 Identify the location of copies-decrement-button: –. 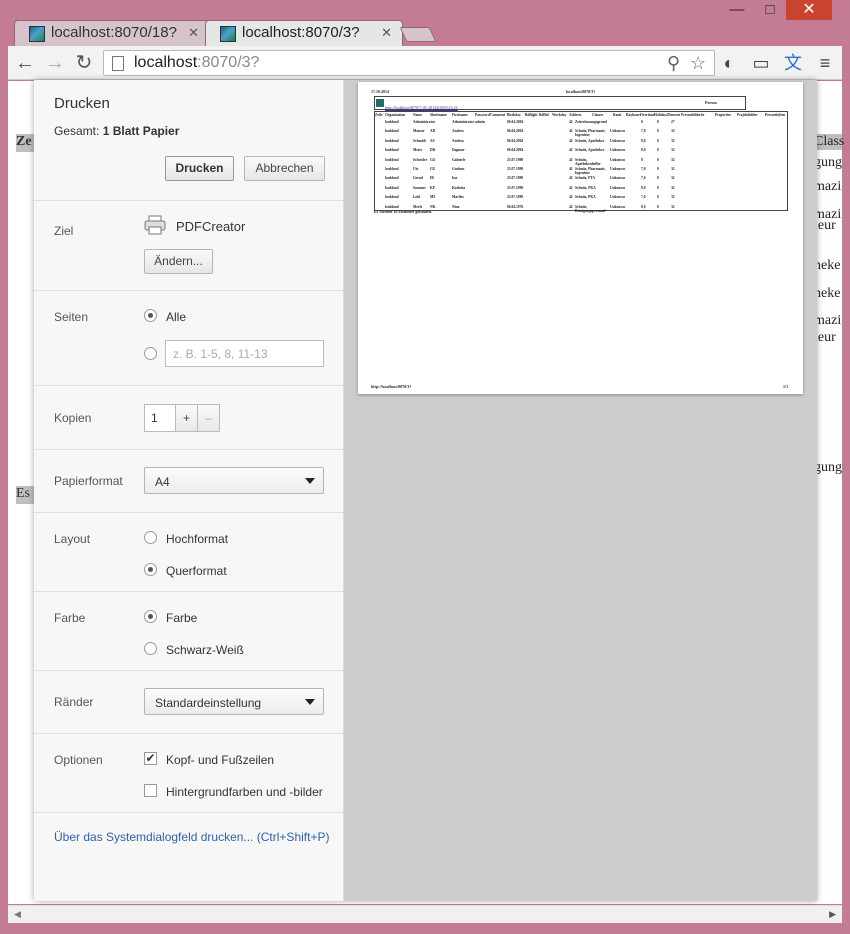
(208, 418).